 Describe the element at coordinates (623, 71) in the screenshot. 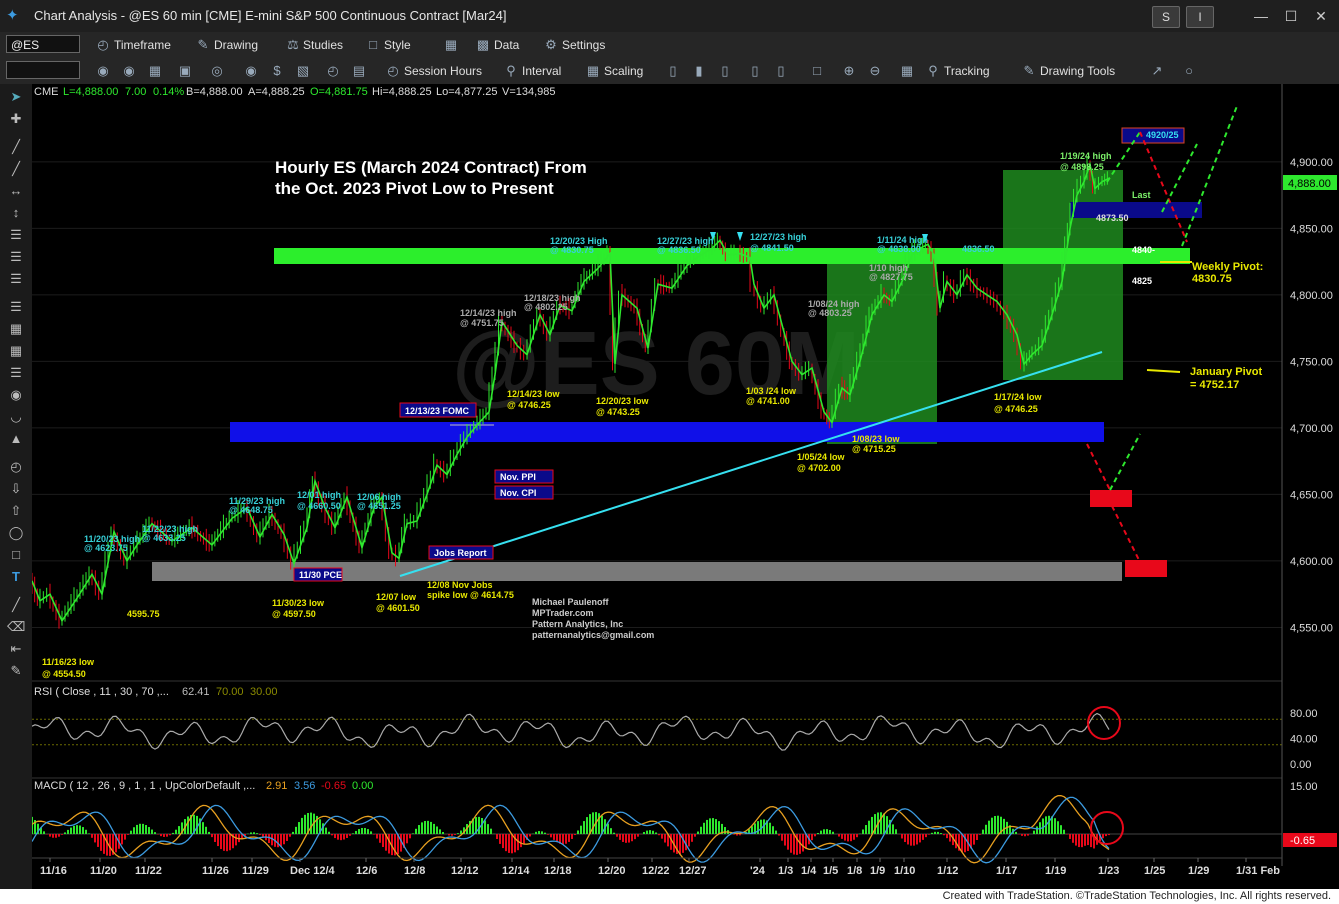

I see `scaling-menu: Scaling` at that location.